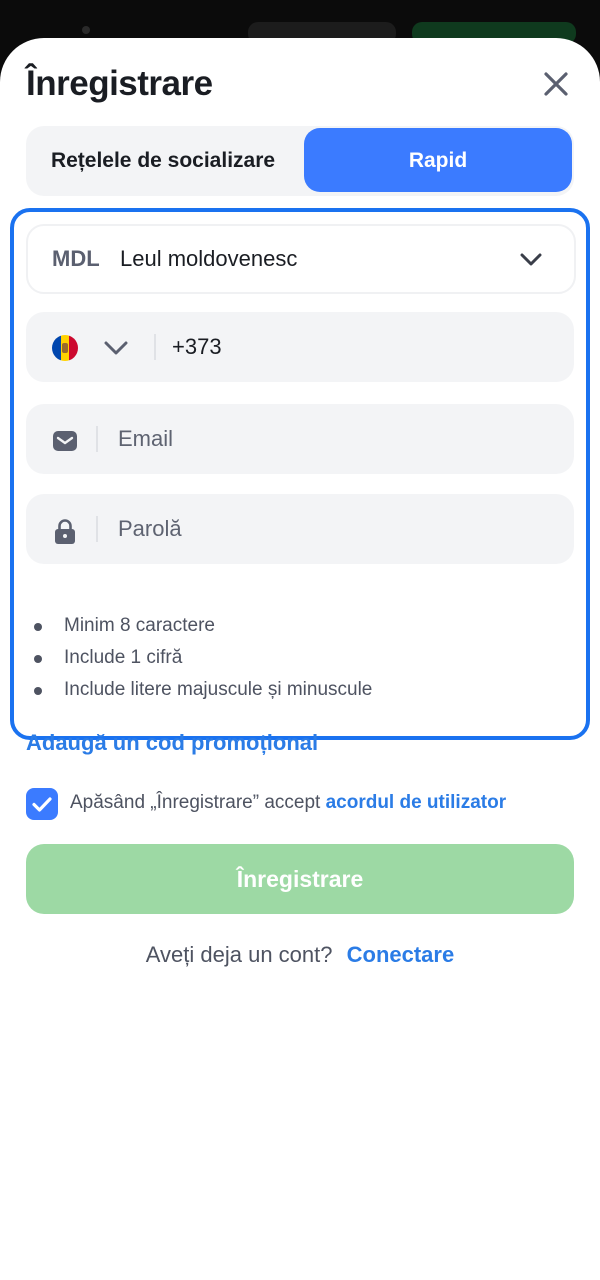 The image size is (600, 1280). What do you see at coordinates (139, 625) in the screenshot?
I see `password-rule-text: Minim 8 caractere` at bounding box center [139, 625].